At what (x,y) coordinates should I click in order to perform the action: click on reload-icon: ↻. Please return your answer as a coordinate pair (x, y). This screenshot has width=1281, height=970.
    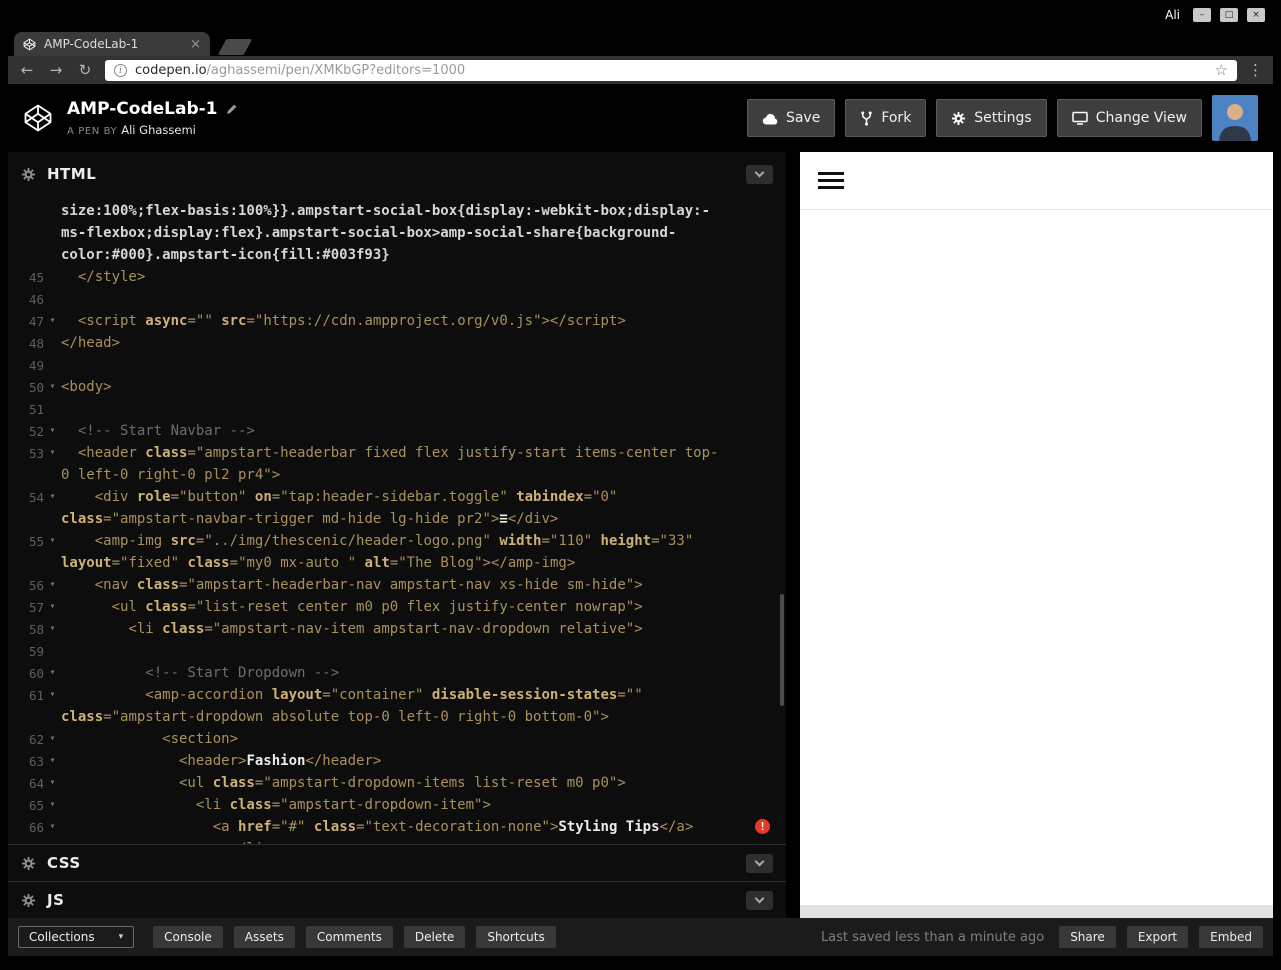
    Looking at the image, I should click on (85, 70).